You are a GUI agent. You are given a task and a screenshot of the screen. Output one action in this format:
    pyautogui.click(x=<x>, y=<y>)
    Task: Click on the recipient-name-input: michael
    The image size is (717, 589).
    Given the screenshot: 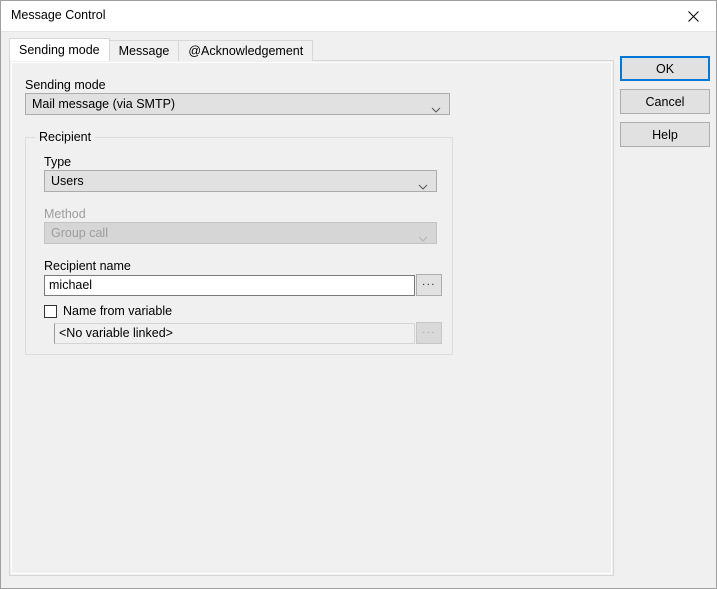 What is the action you would take?
    pyautogui.click(x=229, y=285)
    